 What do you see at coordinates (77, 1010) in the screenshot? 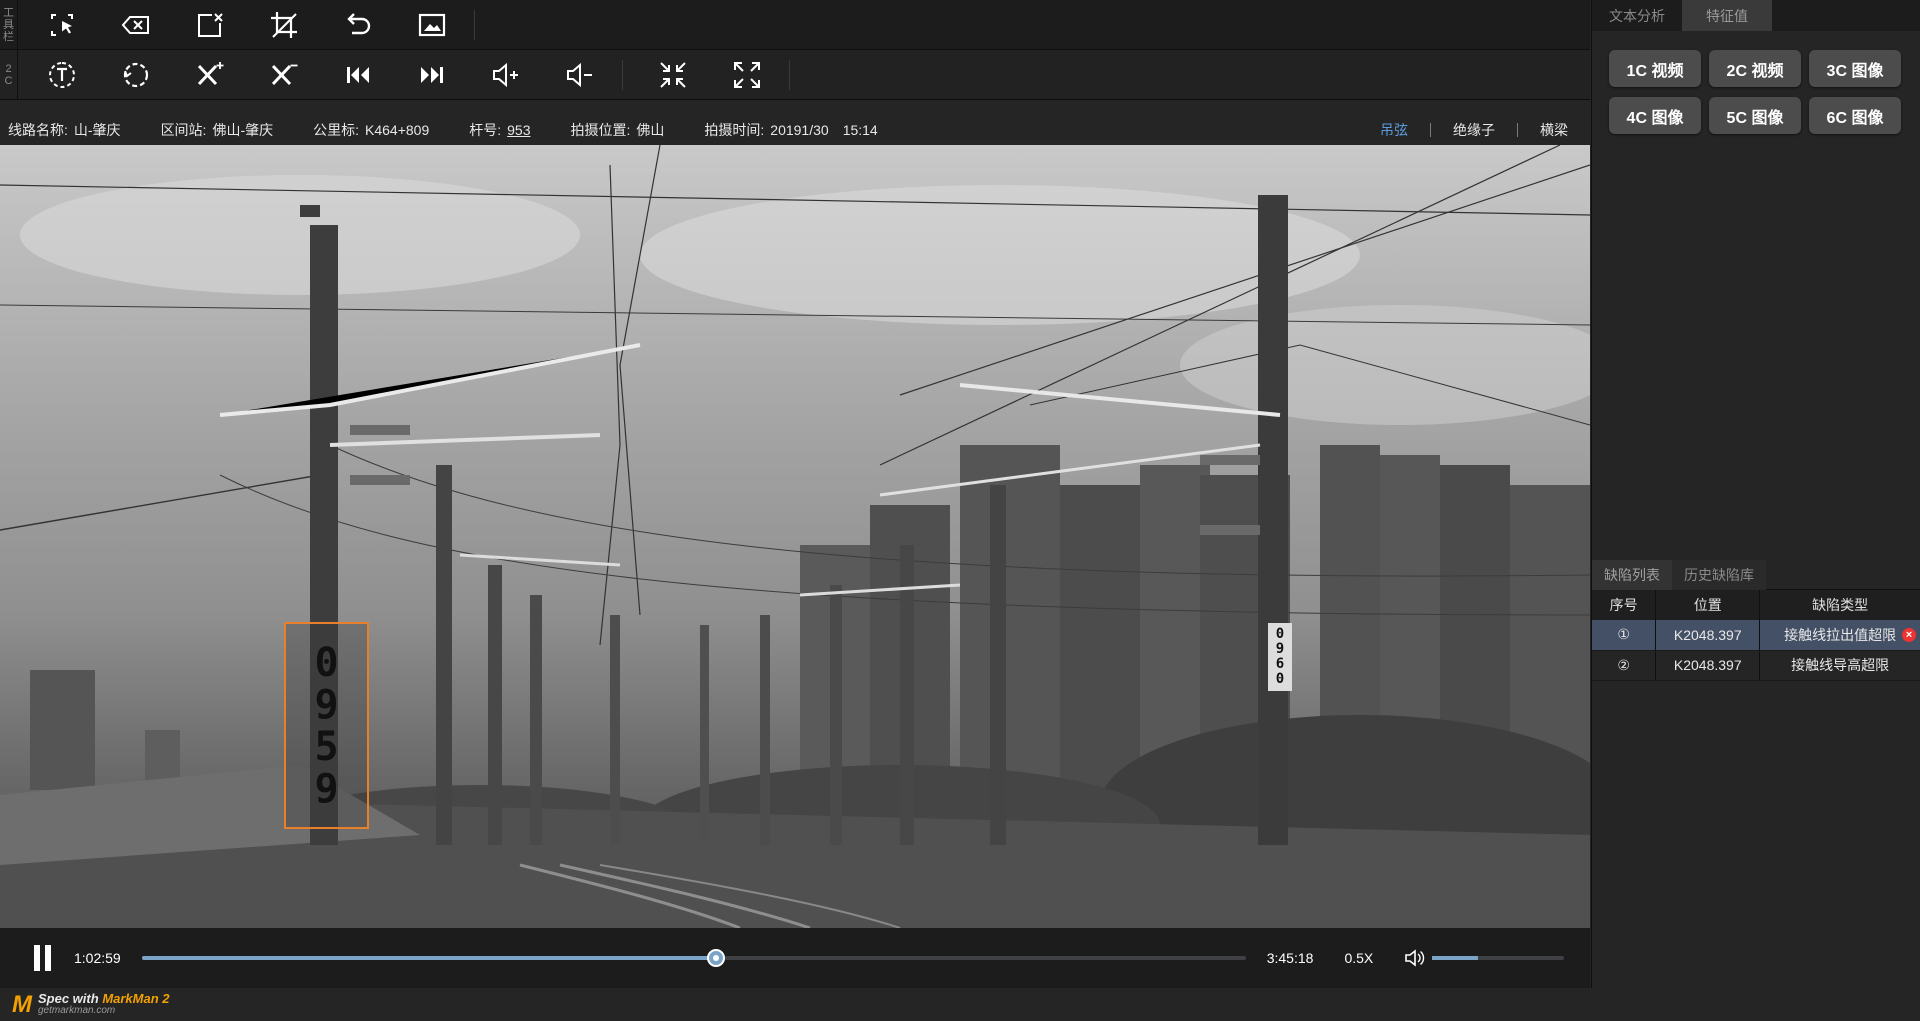
I see `markman-site: getmarkman.com` at bounding box center [77, 1010].